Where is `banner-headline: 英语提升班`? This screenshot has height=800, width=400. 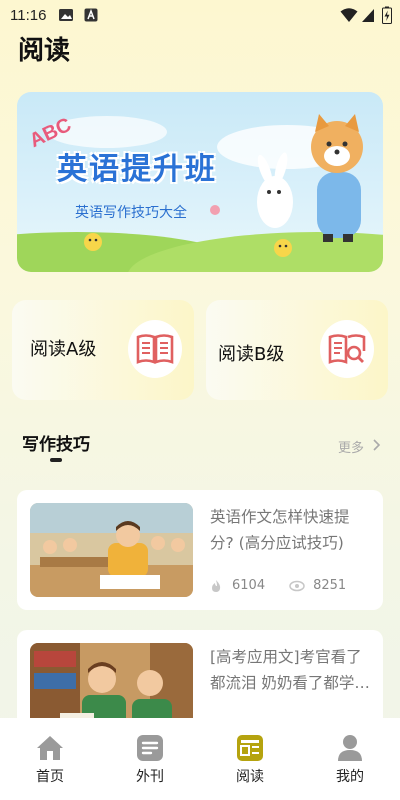
banner-headline: 英语提升班 is located at coordinates (137, 169).